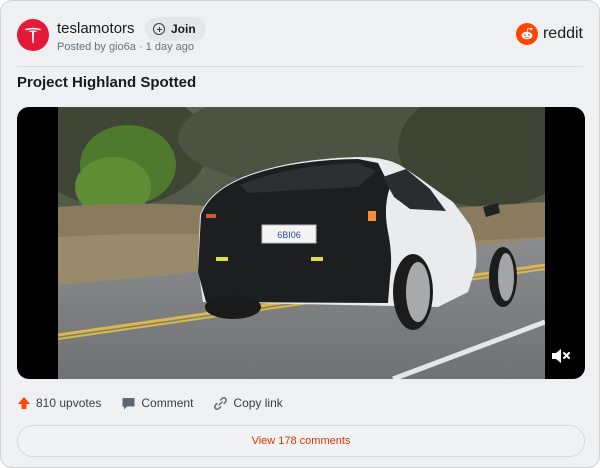 This screenshot has width=600, height=468. I want to click on view-comments-button: View 178 comments, so click(301, 441).